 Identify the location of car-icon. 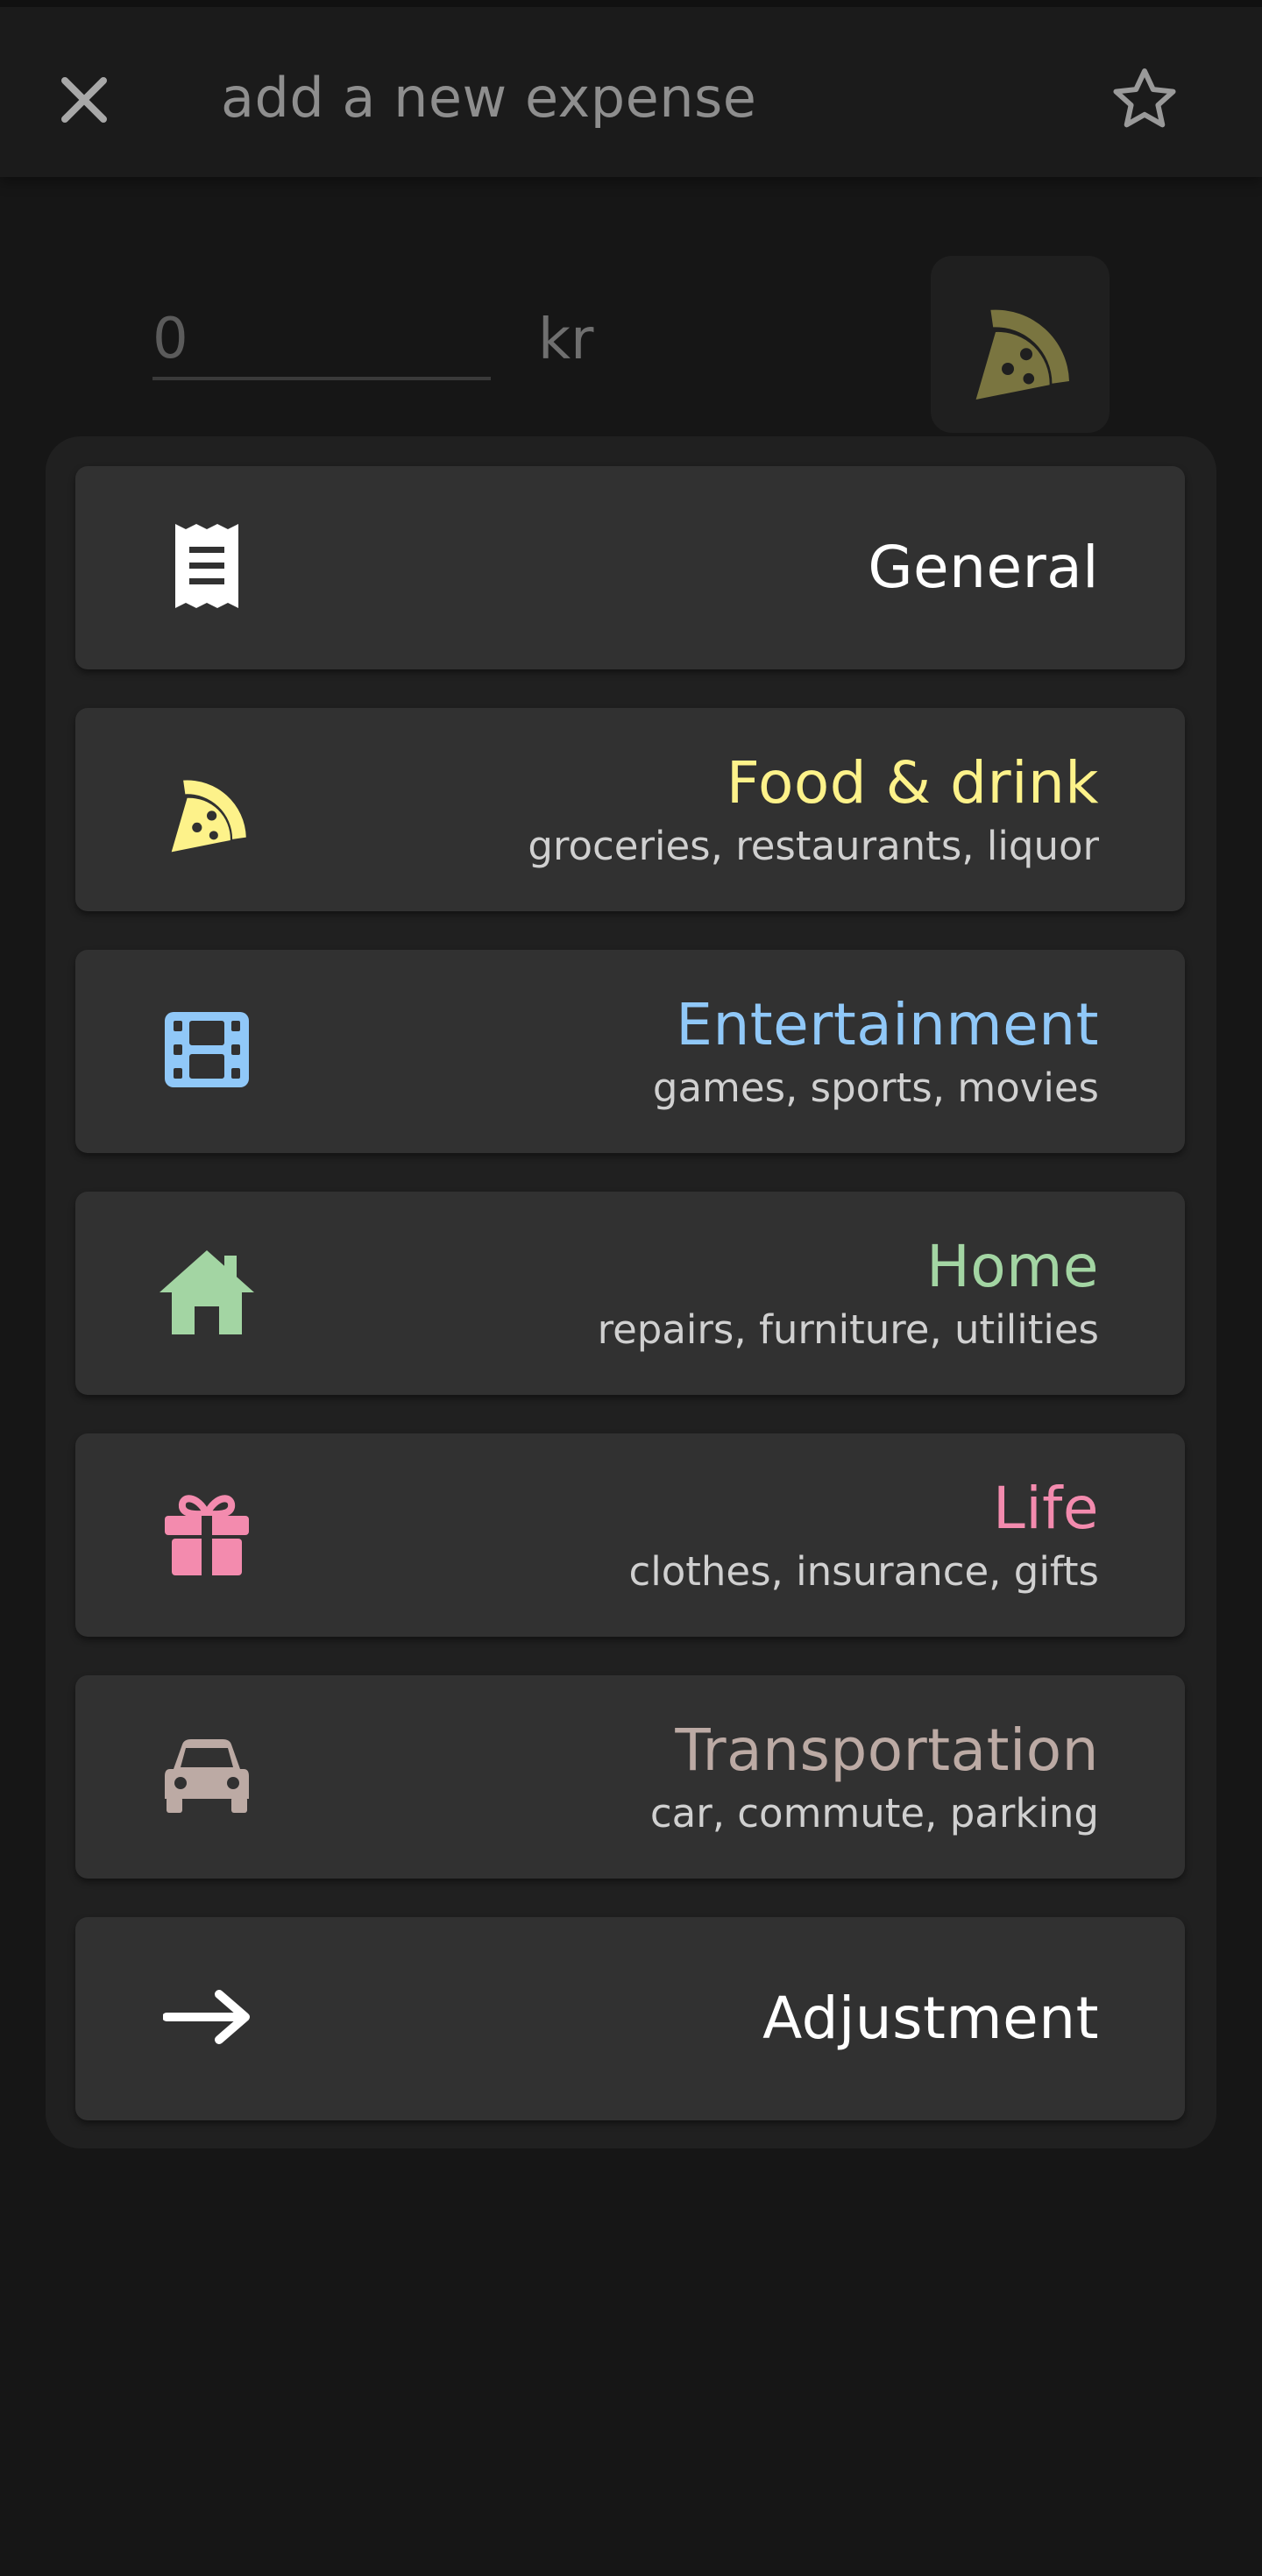
(206, 1775).